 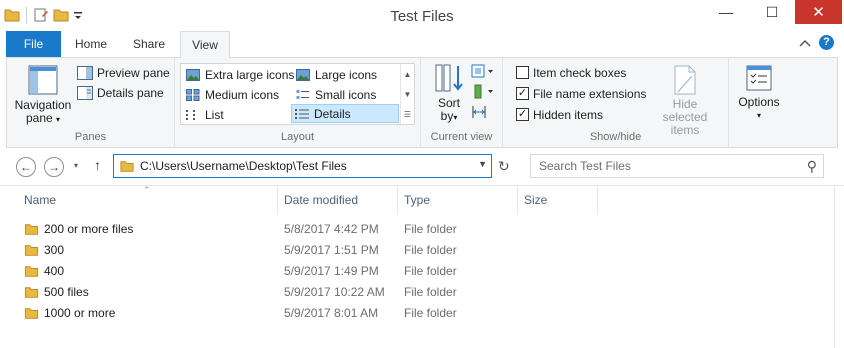 I want to click on tab-view: View, so click(x=205, y=44).